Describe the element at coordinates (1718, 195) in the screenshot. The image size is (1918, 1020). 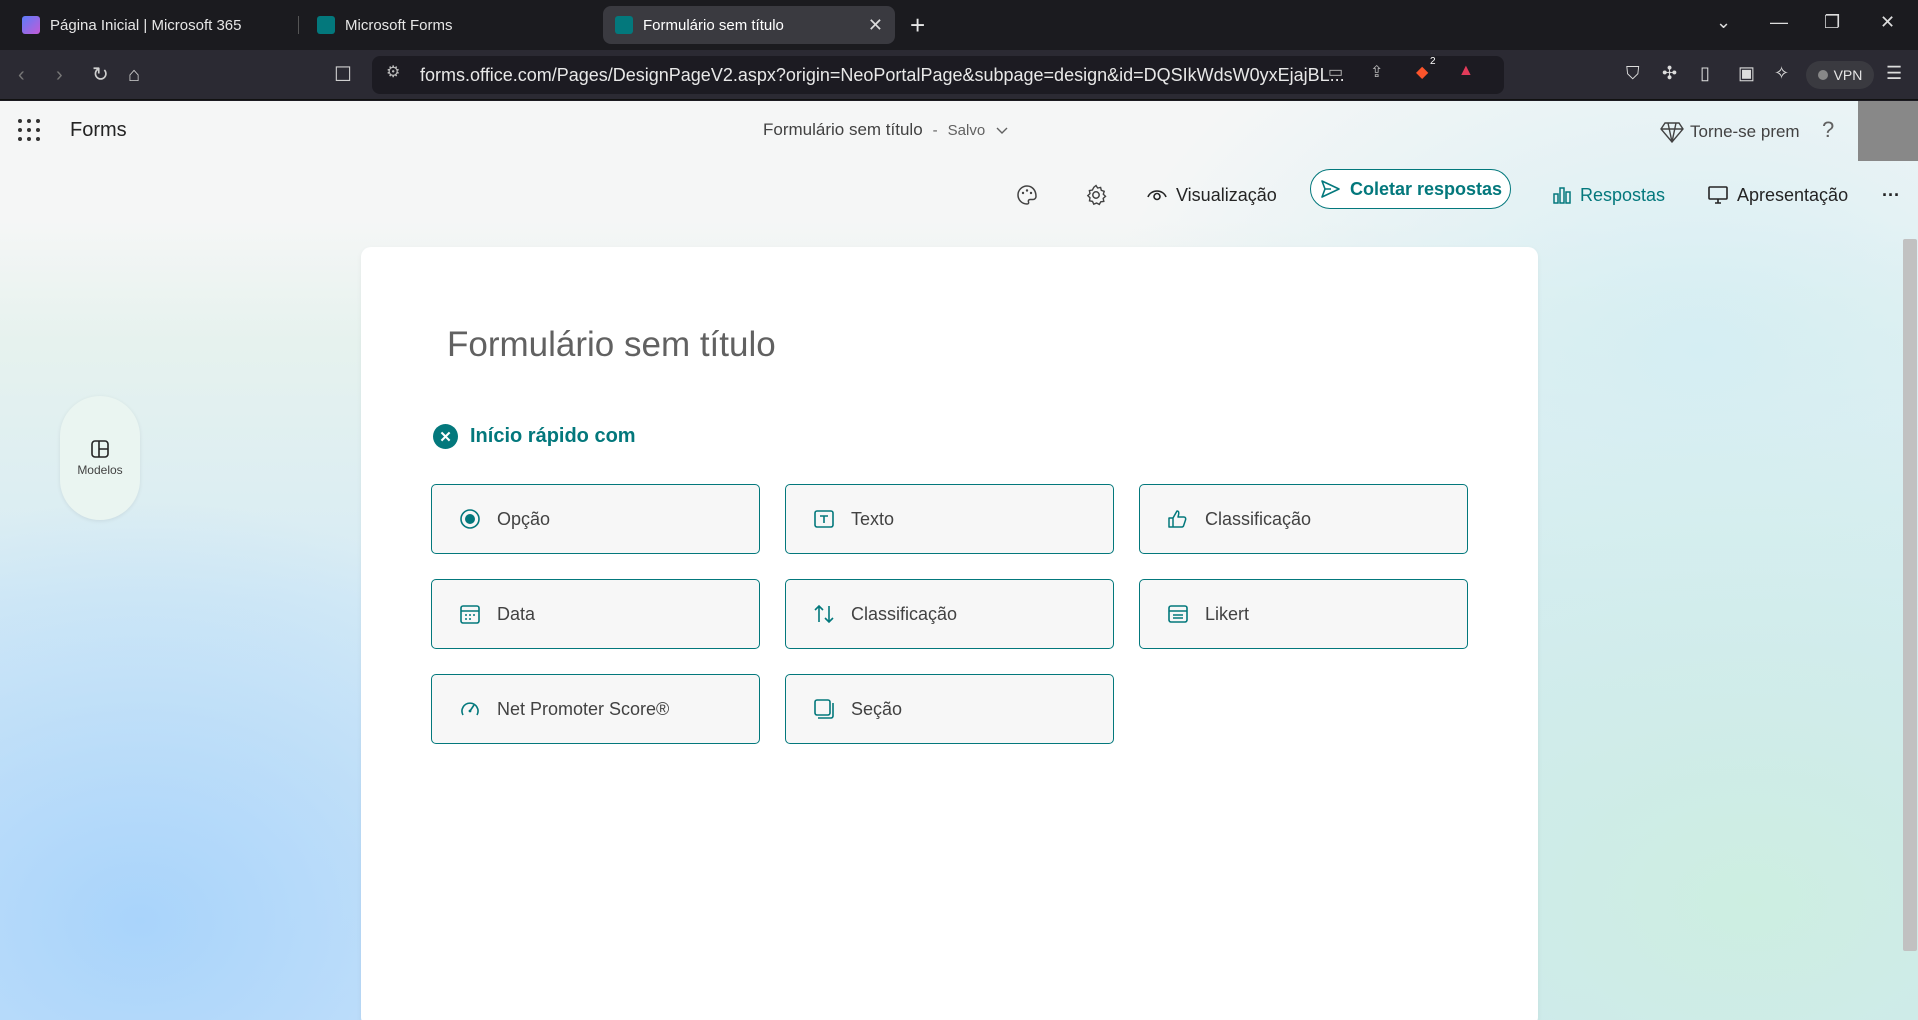
I see `monitor-icon` at that location.